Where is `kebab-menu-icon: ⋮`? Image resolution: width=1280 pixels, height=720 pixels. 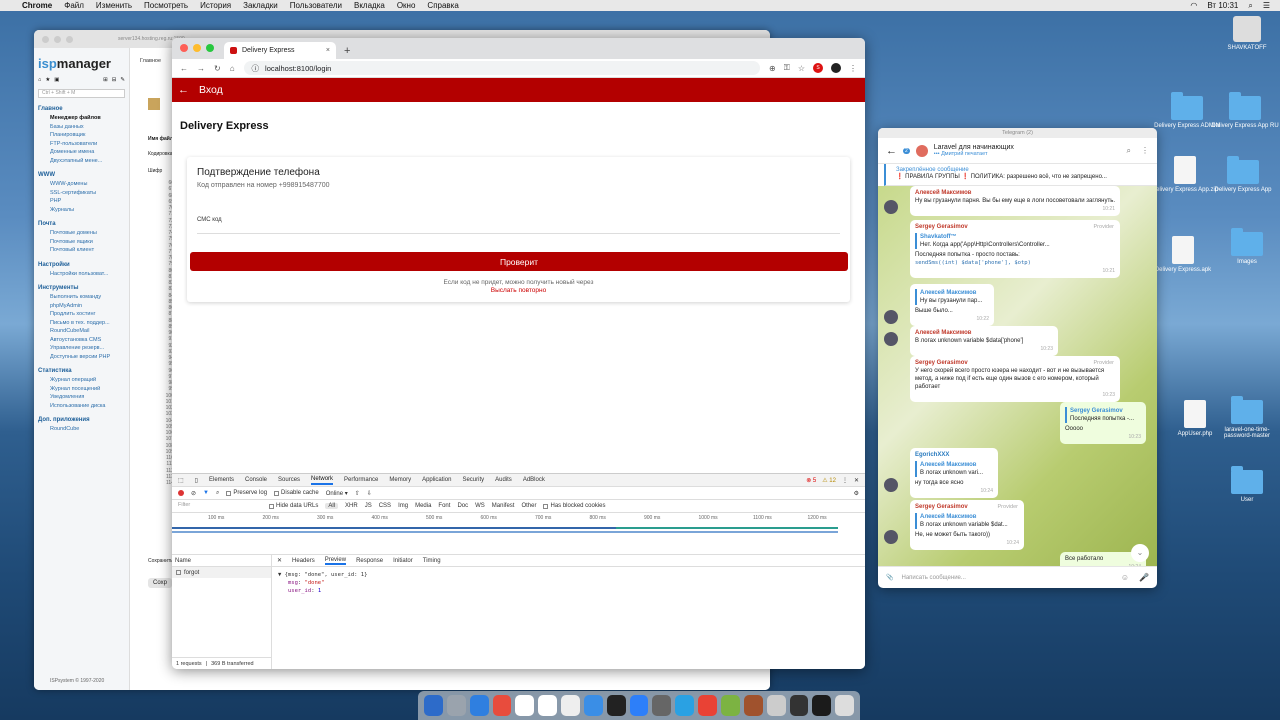
kebab-menu-icon: ⋮ is located at coordinates (853, 68).